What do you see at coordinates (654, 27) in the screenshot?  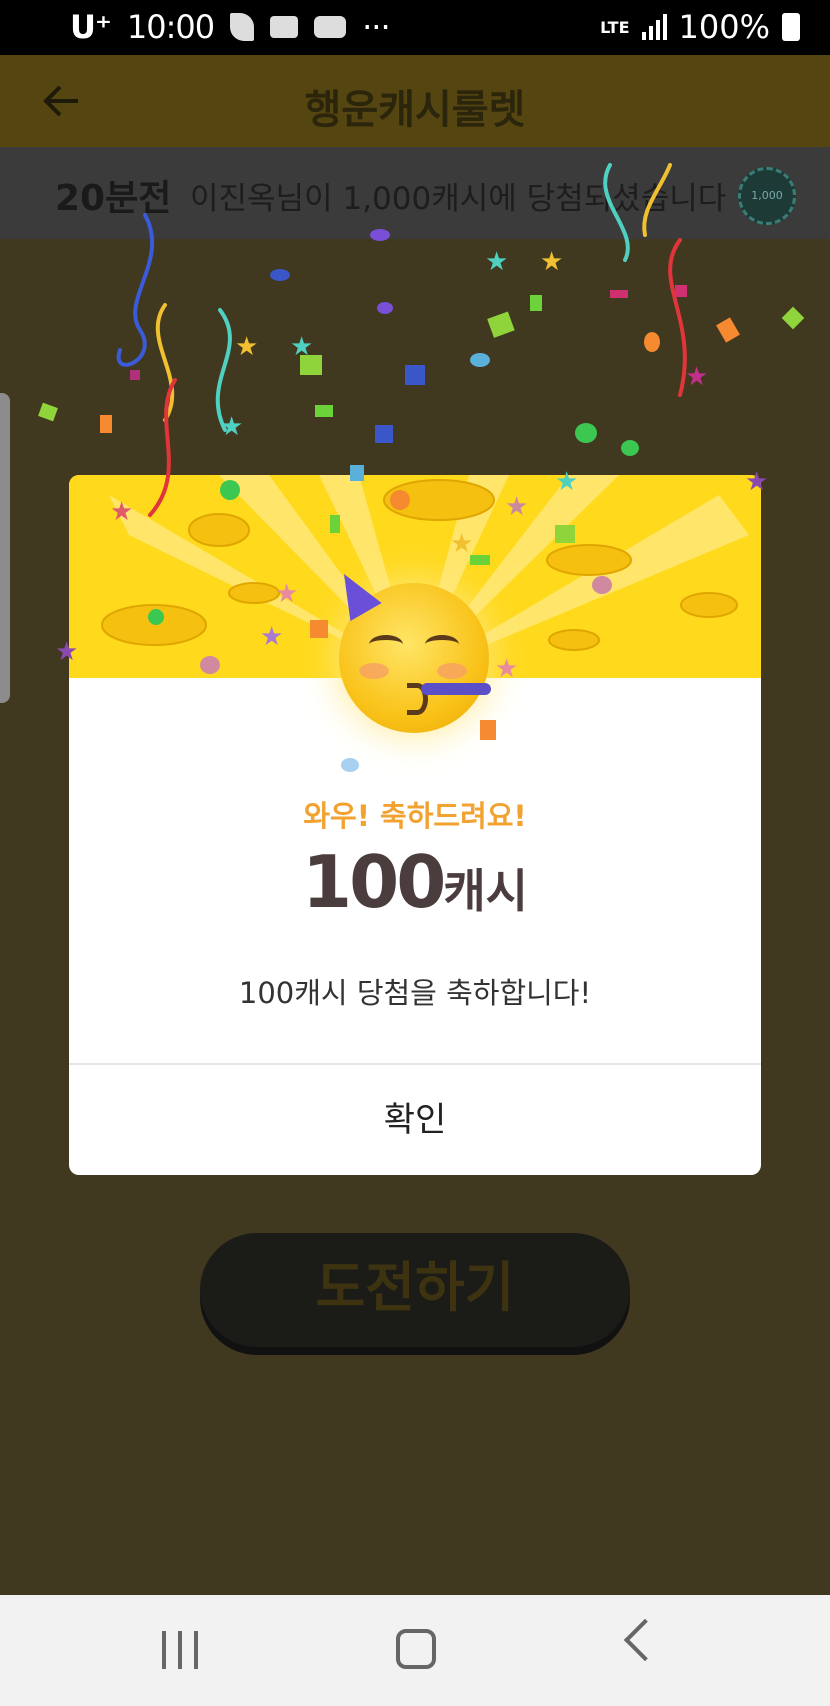 I see `signal-icon` at bounding box center [654, 27].